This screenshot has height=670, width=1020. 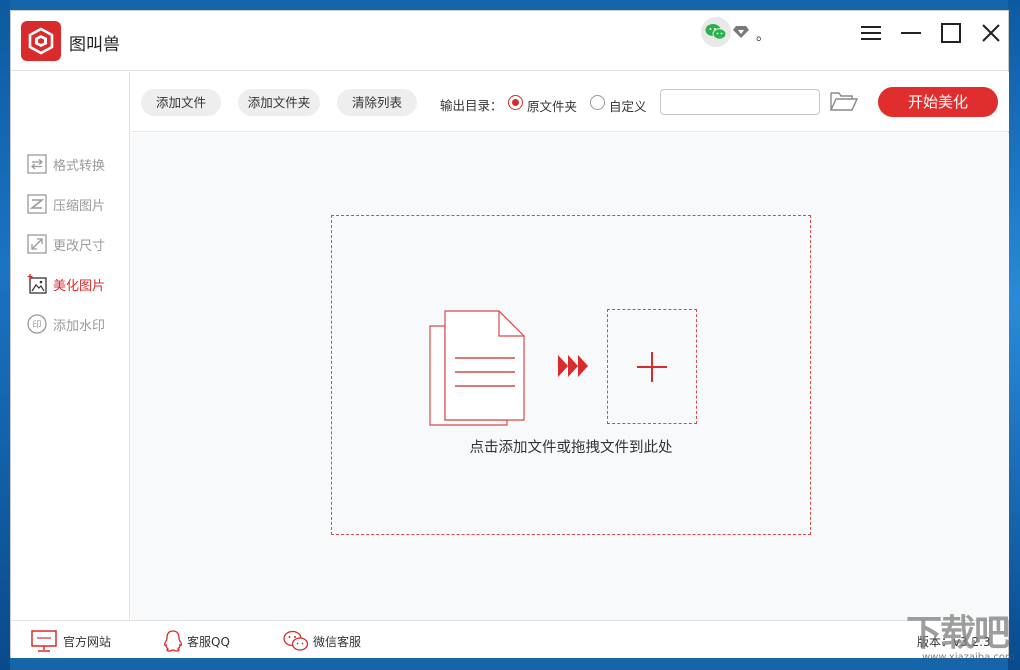 What do you see at coordinates (938, 102) in the screenshot?
I see `start-beautify-button: 开始美化` at bounding box center [938, 102].